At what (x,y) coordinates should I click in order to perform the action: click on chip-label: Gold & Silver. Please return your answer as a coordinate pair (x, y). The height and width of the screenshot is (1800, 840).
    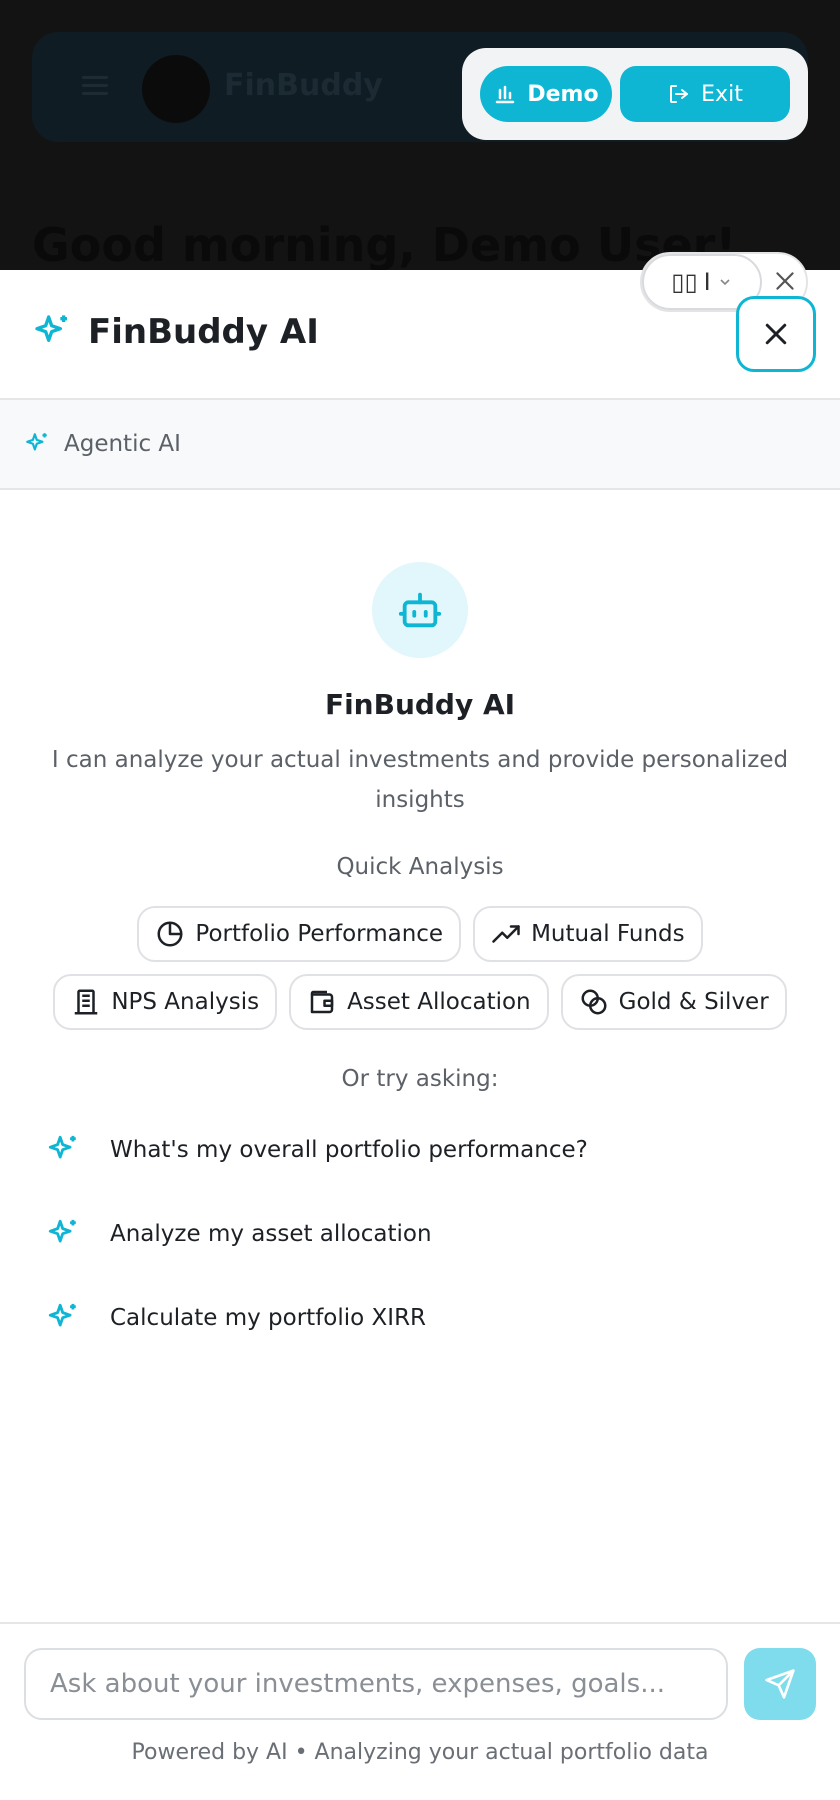
    Looking at the image, I should click on (693, 1002).